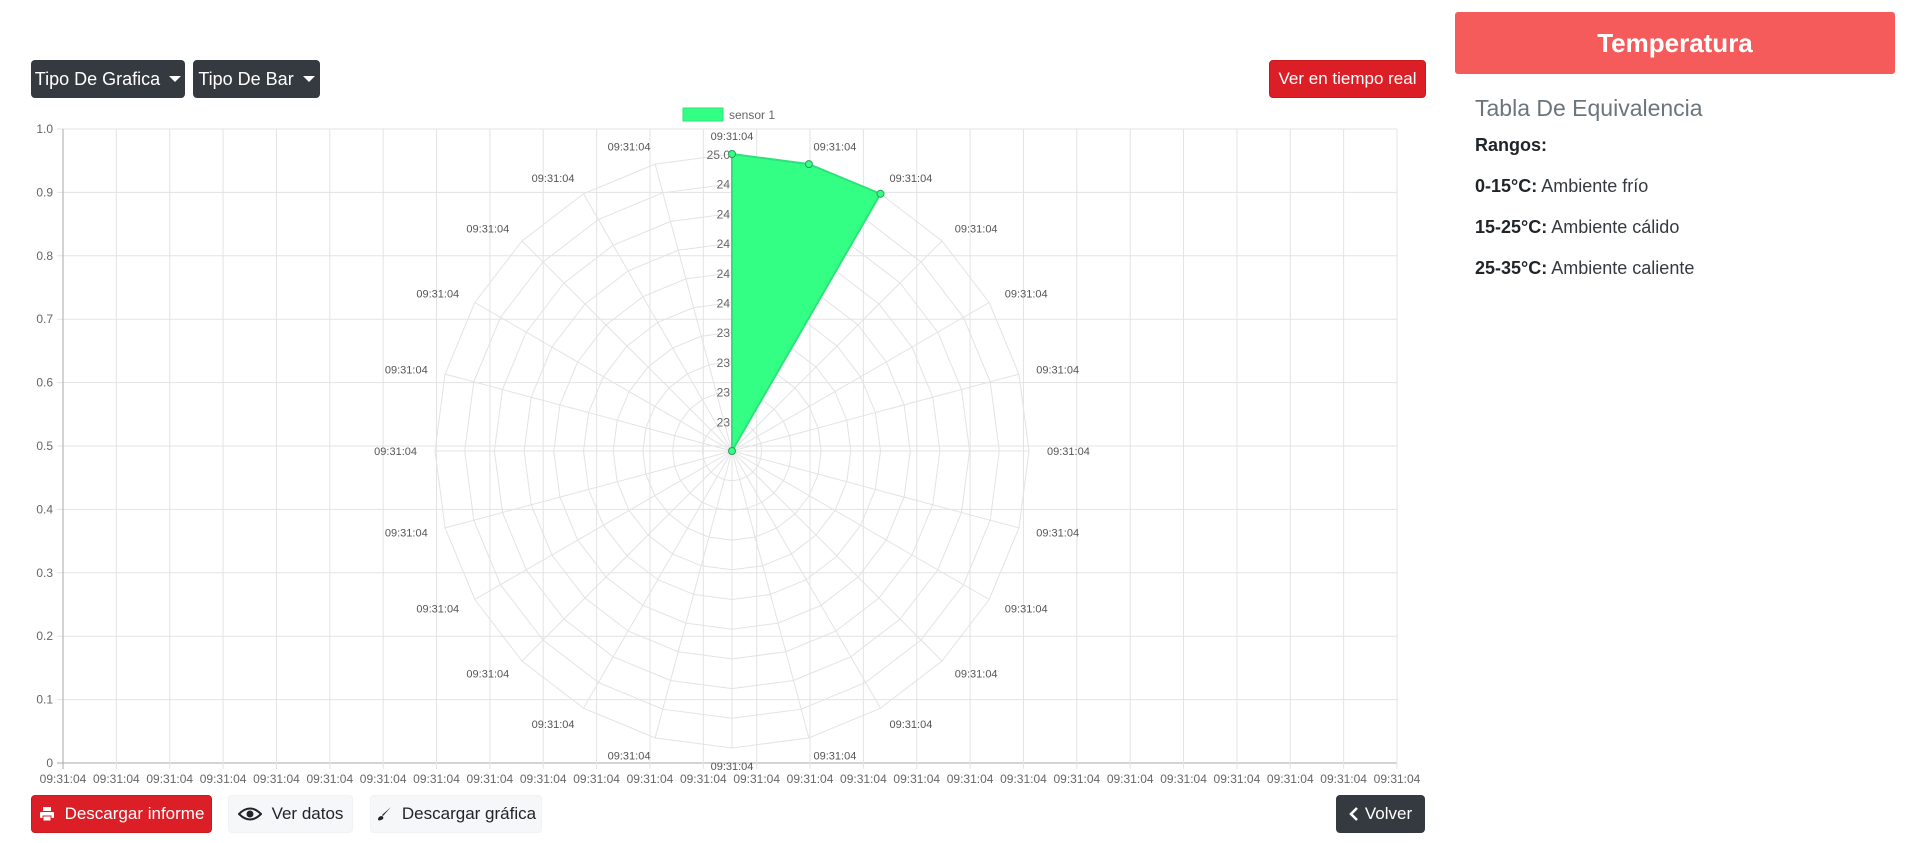 Image resolution: width=1920 pixels, height=843 pixels. What do you see at coordinates (384, 814) in the screenshot?
I see `brush-icon` at bounding box center [384, 814].